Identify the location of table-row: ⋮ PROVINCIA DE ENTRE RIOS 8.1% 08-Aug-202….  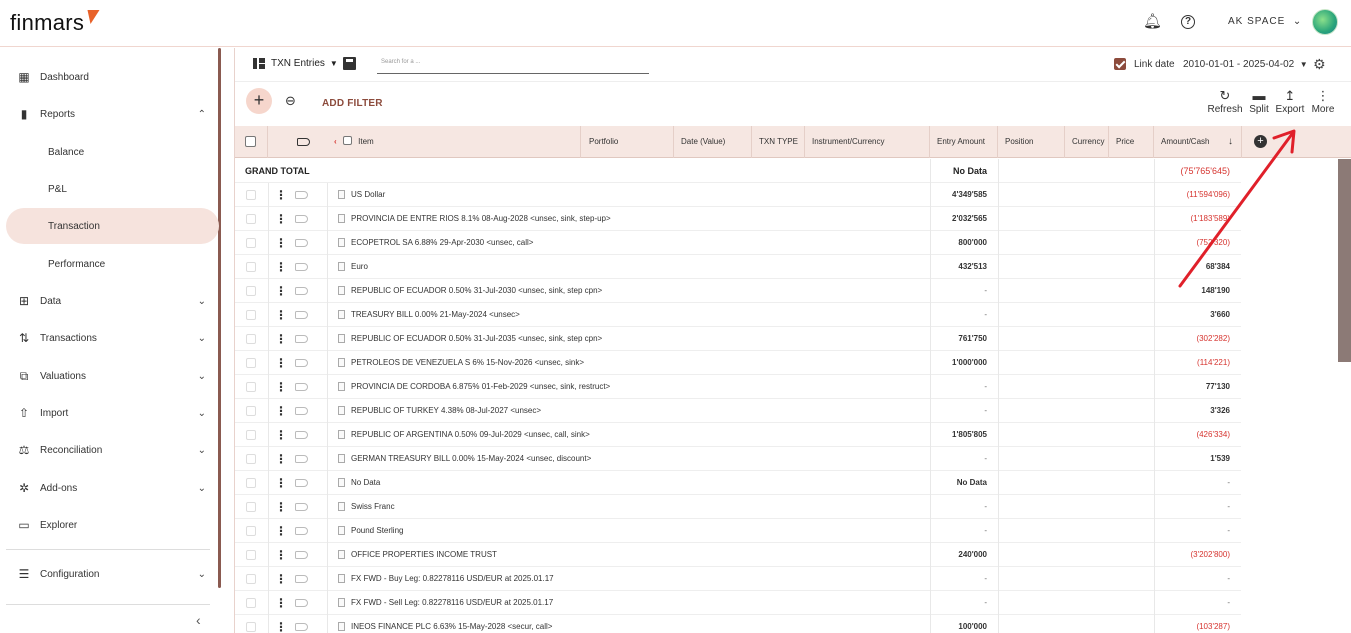
(738, 219).